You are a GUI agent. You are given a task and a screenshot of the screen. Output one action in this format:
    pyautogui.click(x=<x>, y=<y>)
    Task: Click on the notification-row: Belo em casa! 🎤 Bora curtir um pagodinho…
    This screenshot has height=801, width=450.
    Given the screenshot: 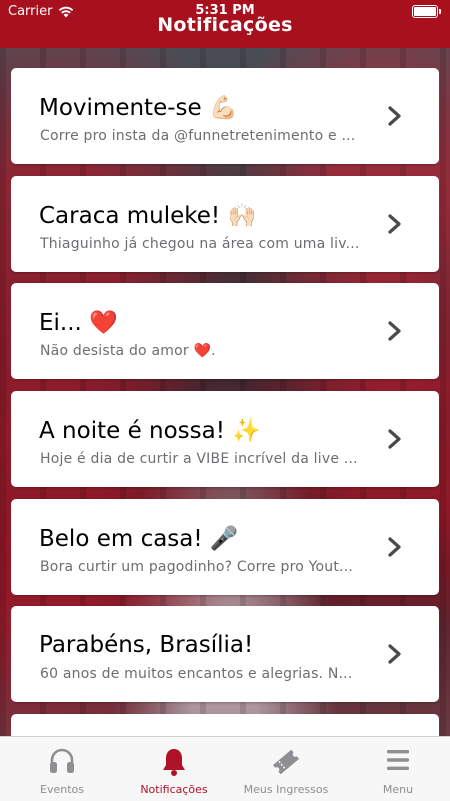 What is the action you would take?
    pyautogui.click(x=225, y=547)
    